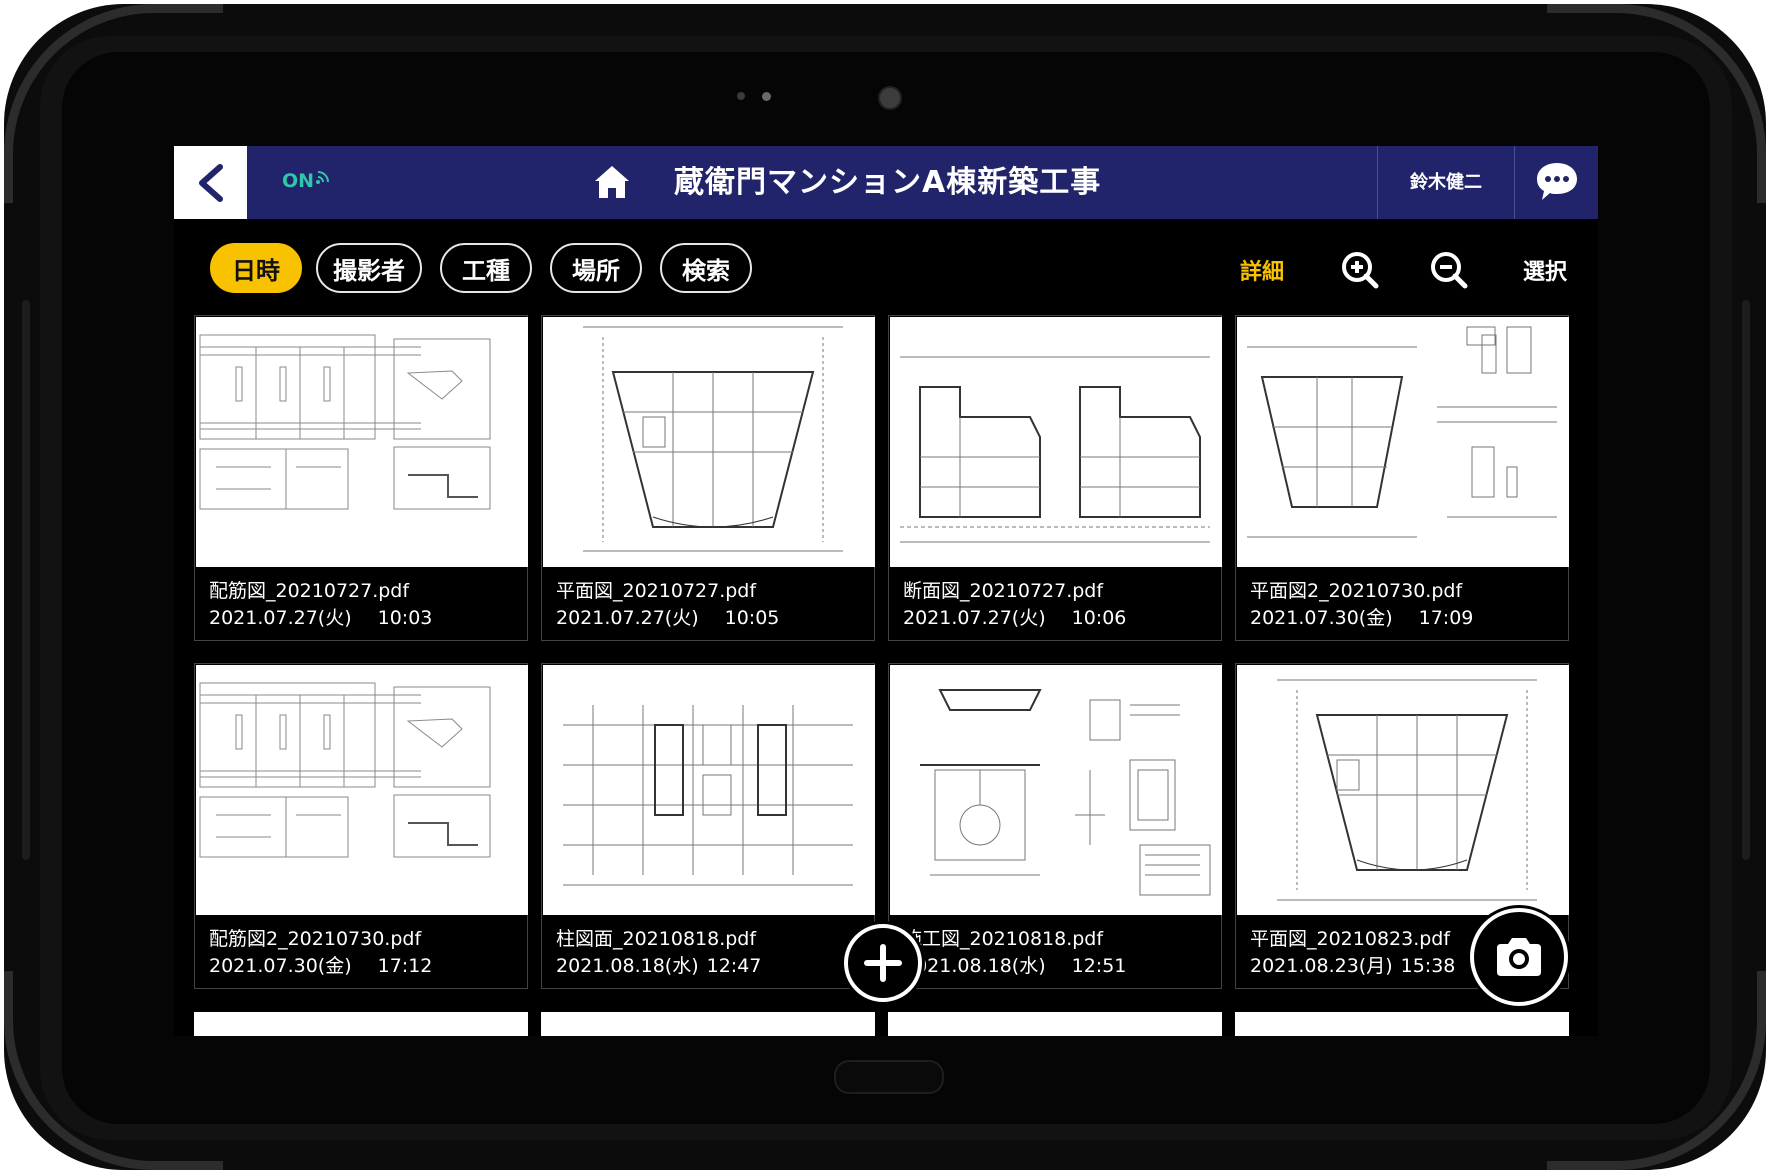 This screenshot has height=1176, width=1772. What do you see at coordinates (1449, 272) in the screenshot?
I see `zoom-out-icon` at bounding box center [1449, 272].